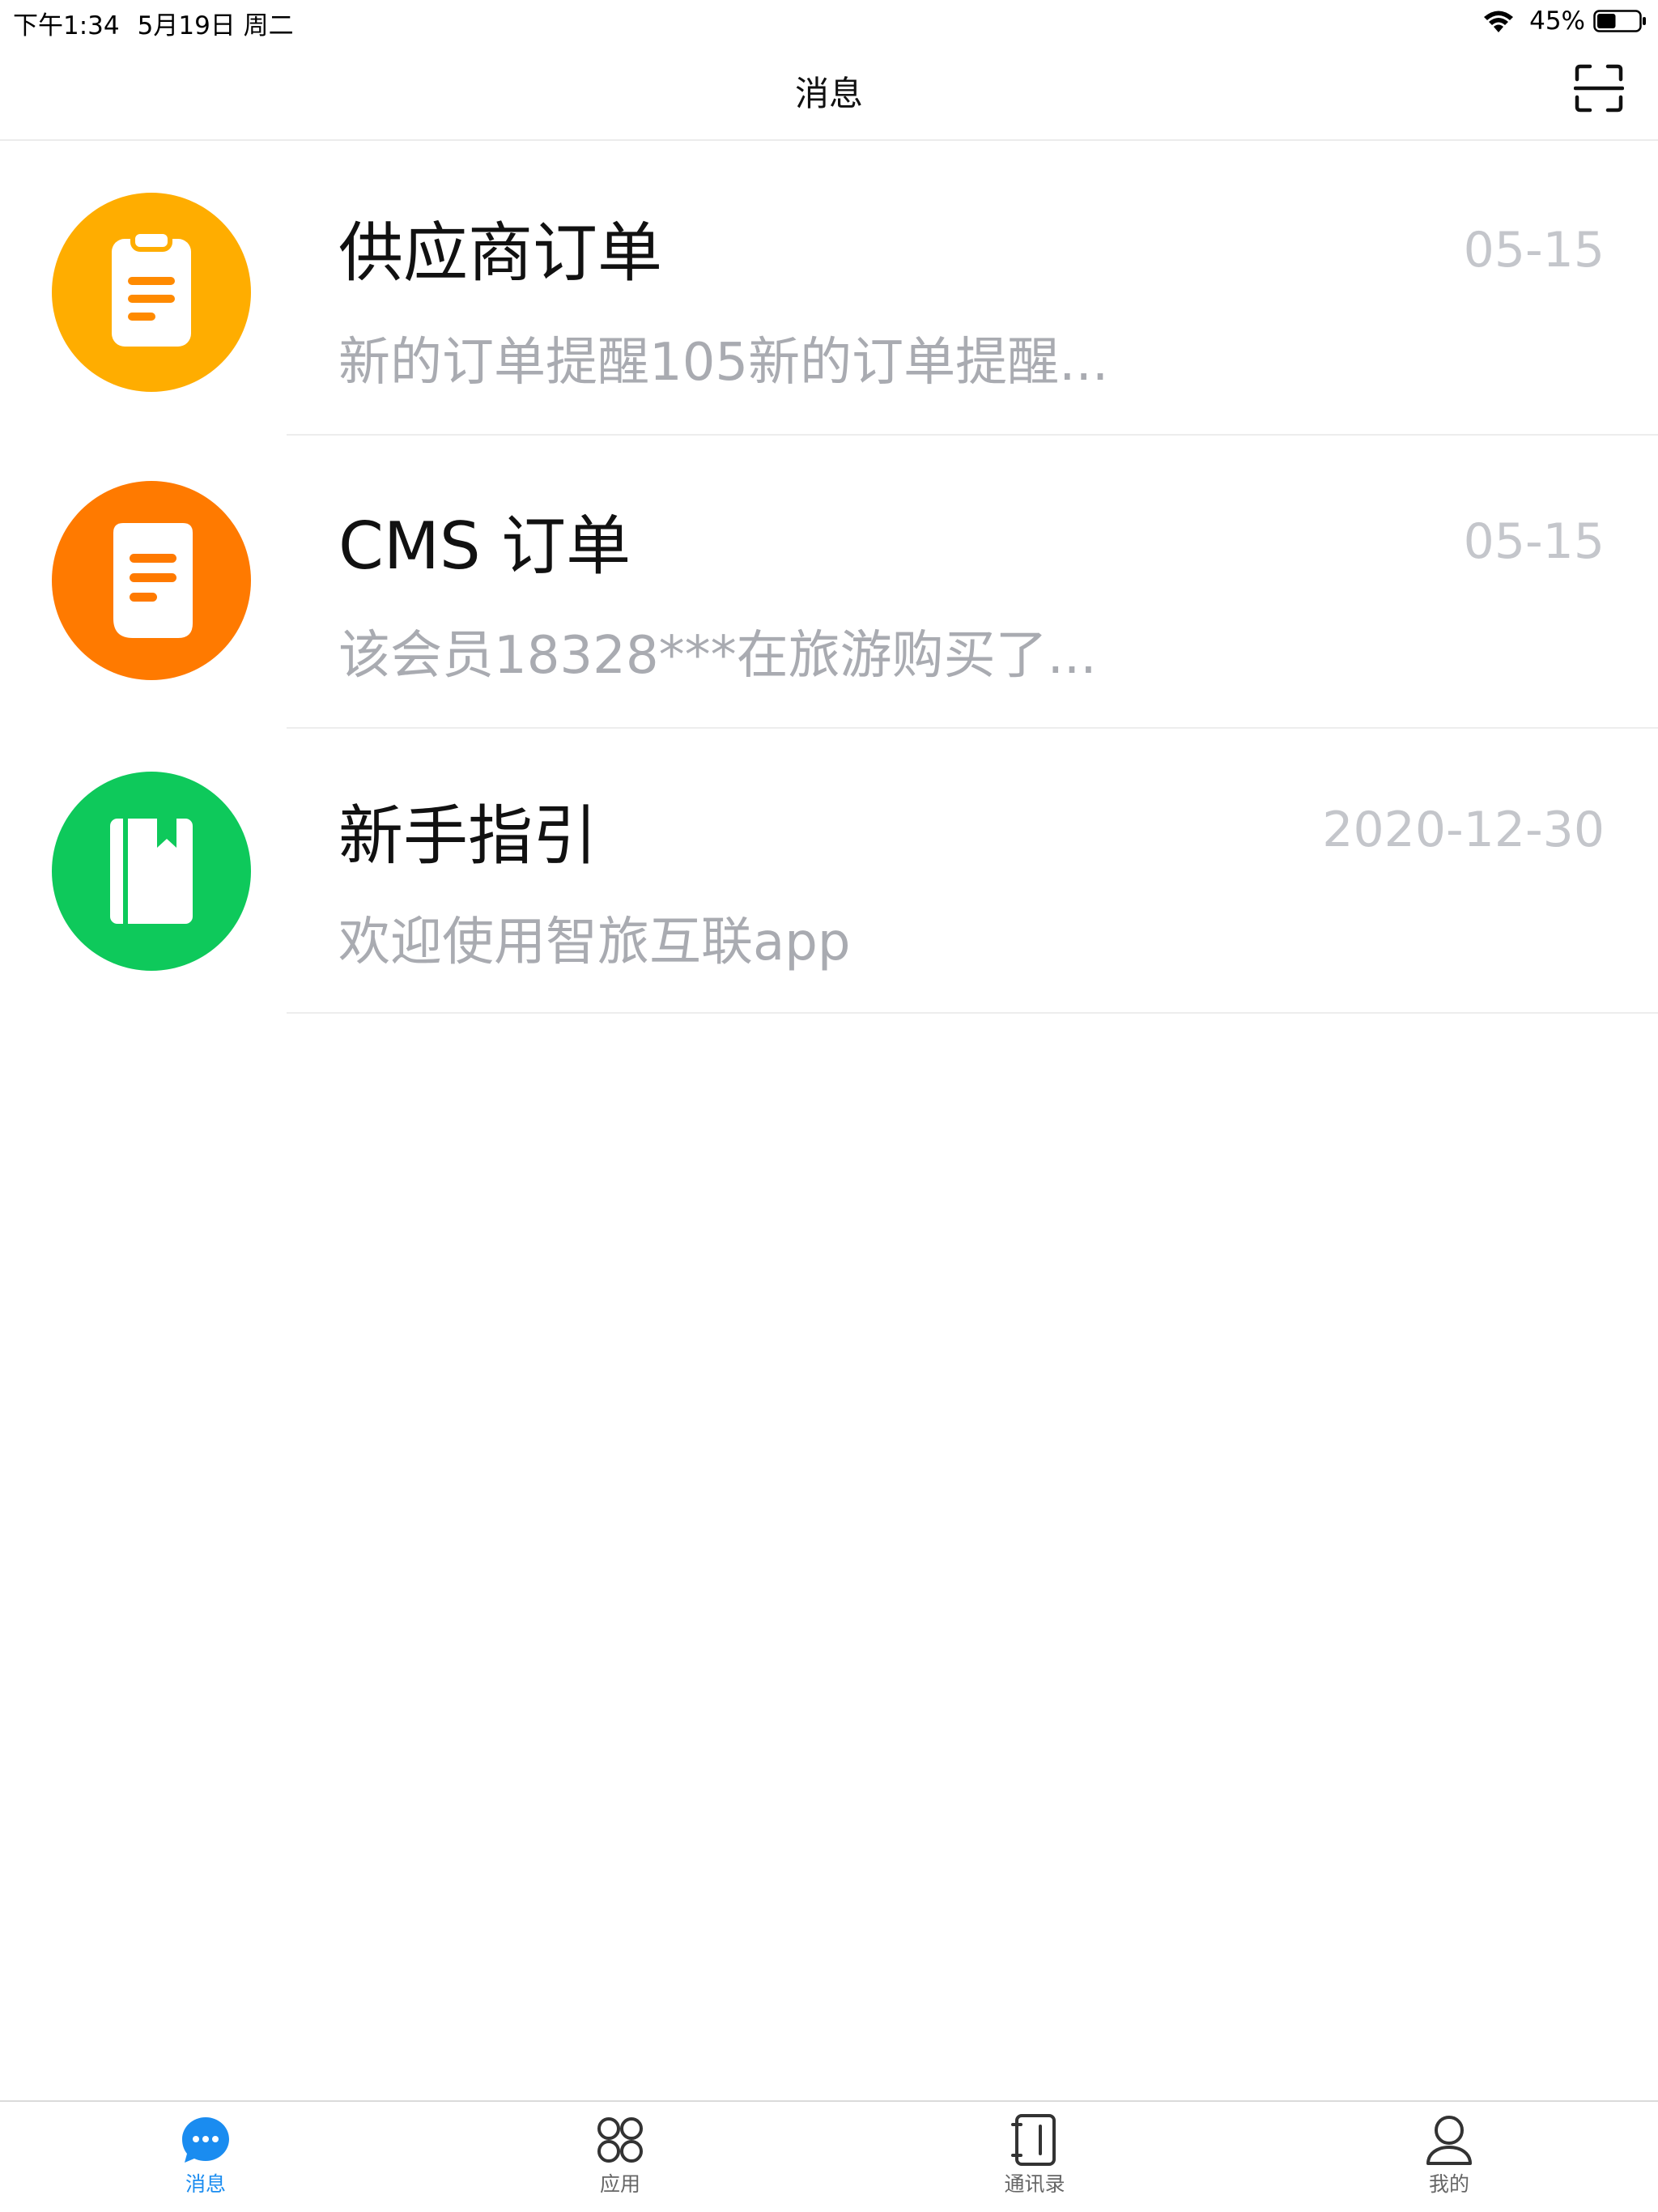  Describe the element at coordinates (620, 2140) in the screenshot. I see `apps-grid-icon` at that location.